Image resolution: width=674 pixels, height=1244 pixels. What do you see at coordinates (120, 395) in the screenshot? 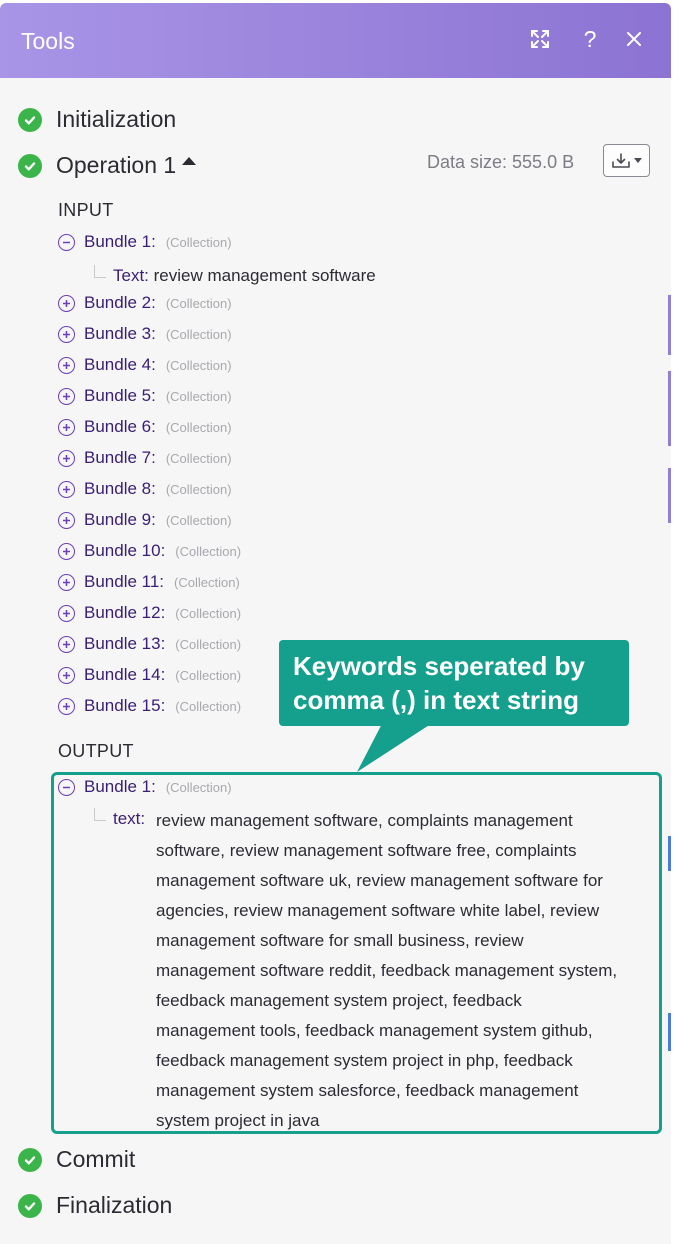
I see `bundle-name: Bundle 5:` at bounding box center [120, 395].